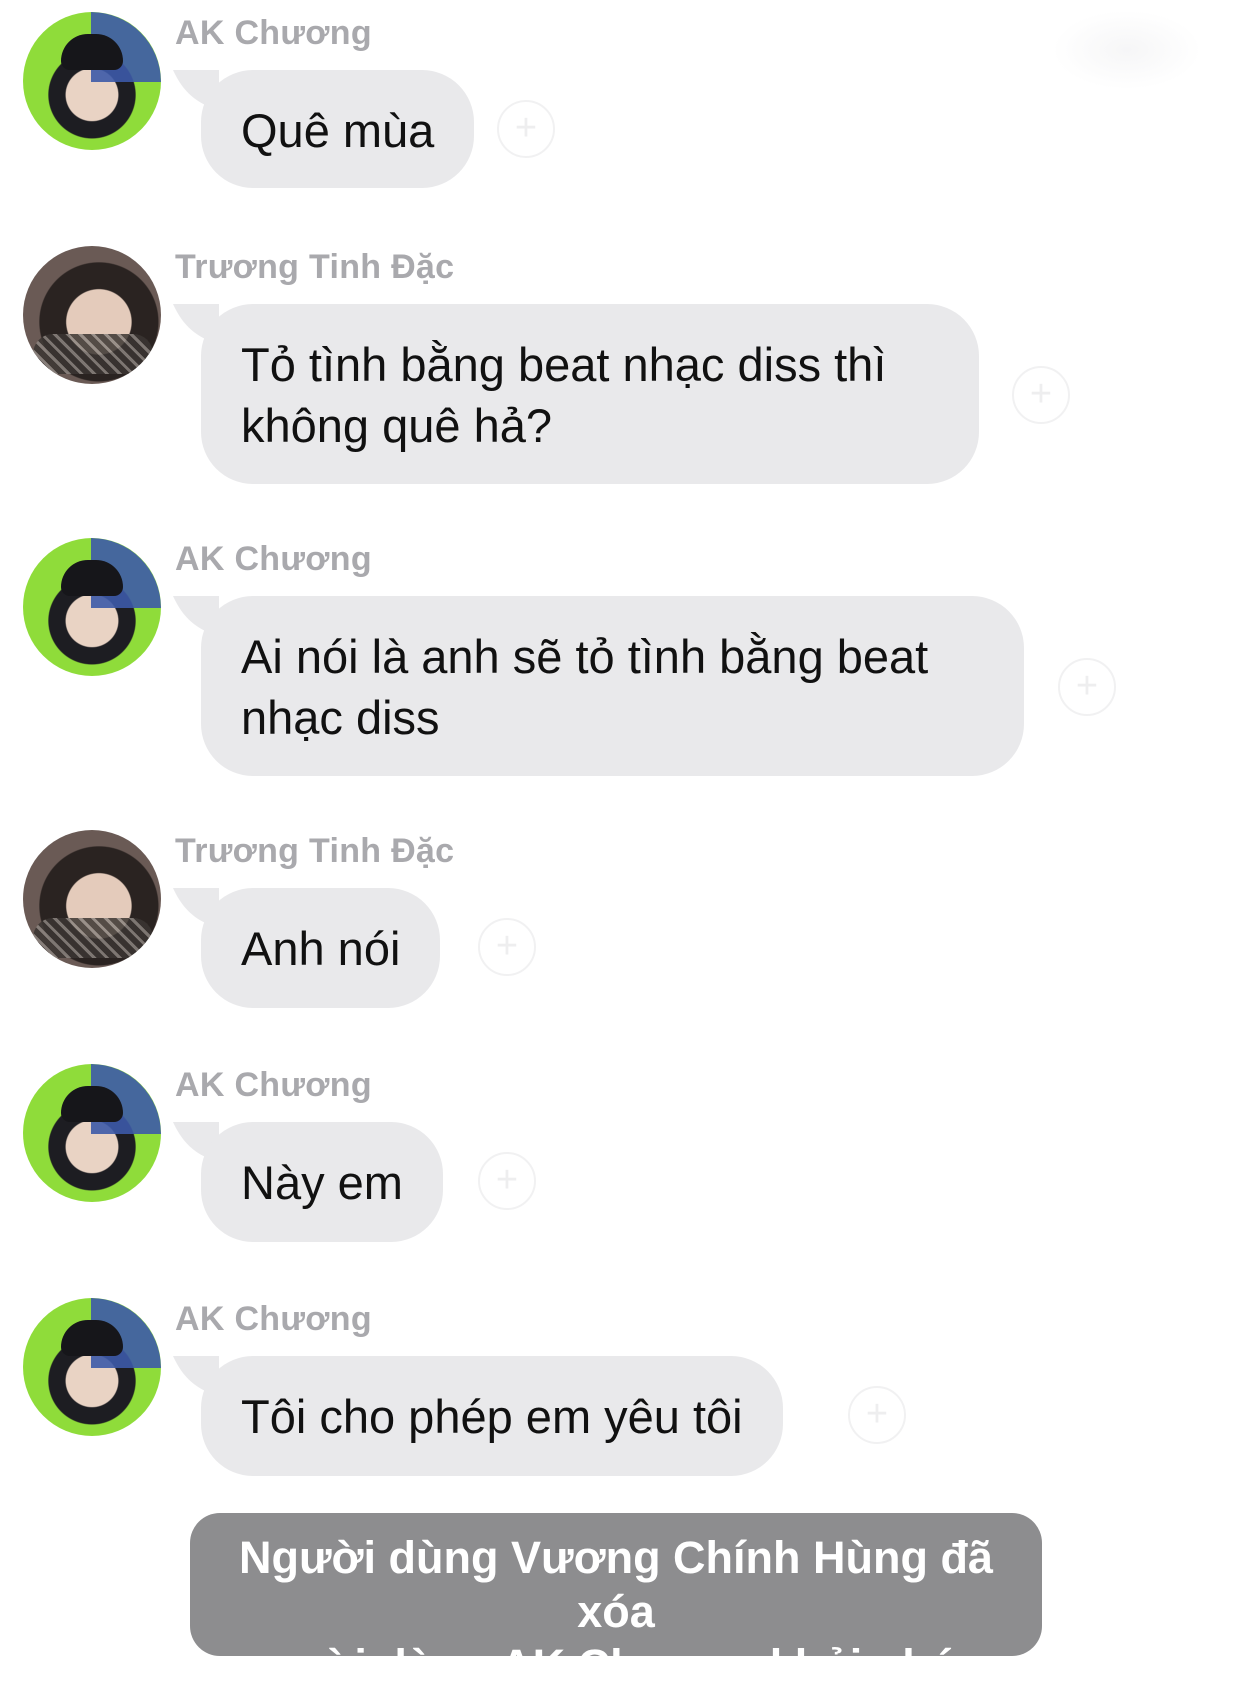 The image size is (1242, 1693). What do you see at coordinates (1127, 50) in the screenshot?
I see `top-edge-fade` at bounding box center [1127, 50].